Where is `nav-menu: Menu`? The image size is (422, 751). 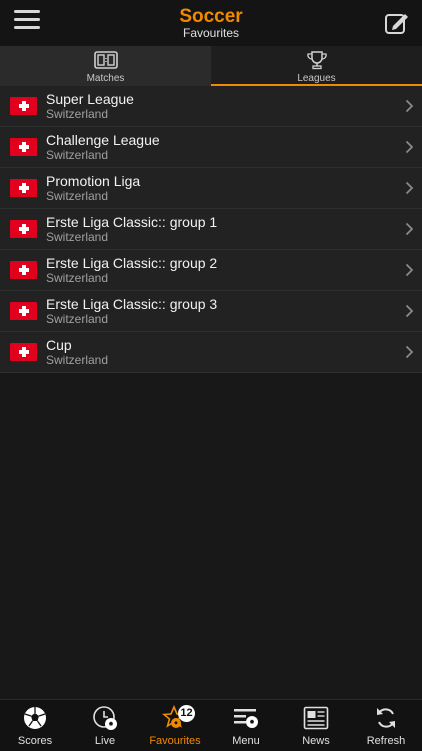
nav-menu: Menu is located at coordinates (246, 725).